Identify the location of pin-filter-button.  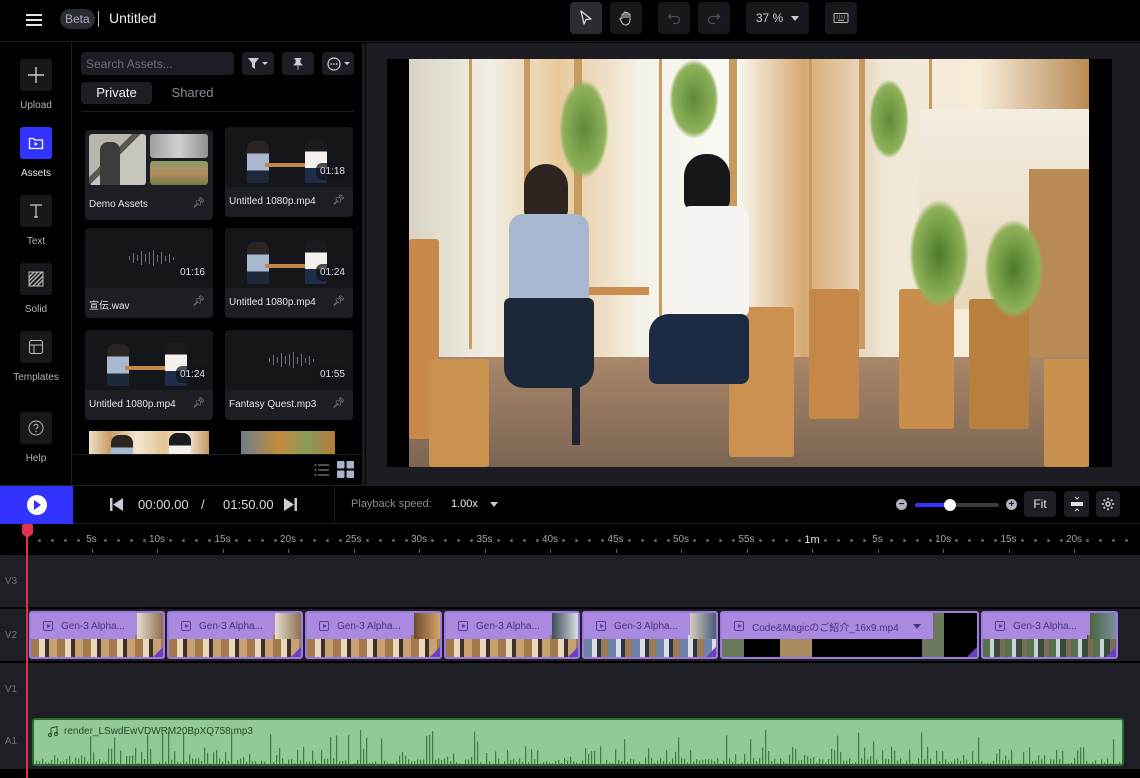
(298, 63).